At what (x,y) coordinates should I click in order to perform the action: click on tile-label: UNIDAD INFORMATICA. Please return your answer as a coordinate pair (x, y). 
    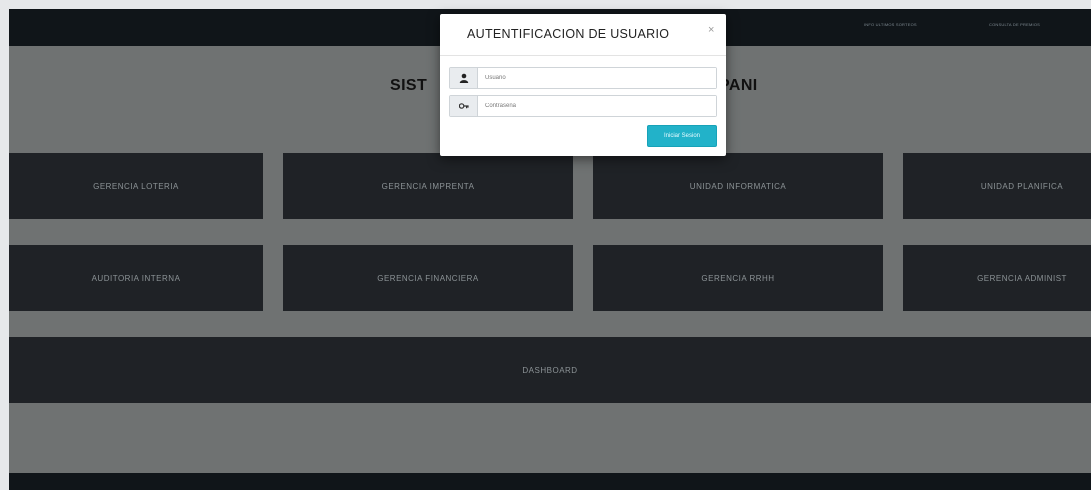
    Looking at the image, I should click on (738, 186).